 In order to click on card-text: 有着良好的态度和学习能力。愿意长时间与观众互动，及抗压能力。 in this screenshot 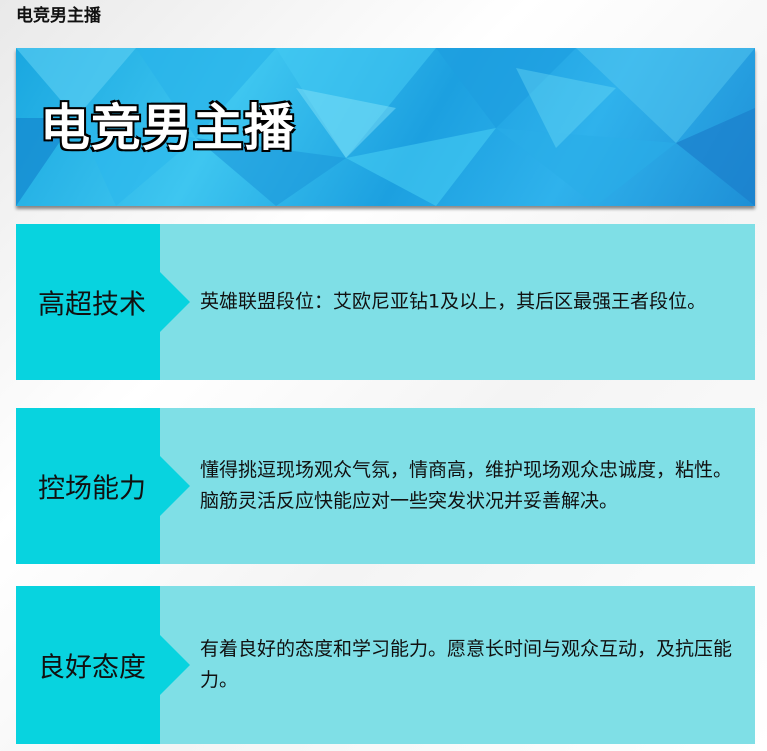, I will do `click(466, 664)`.